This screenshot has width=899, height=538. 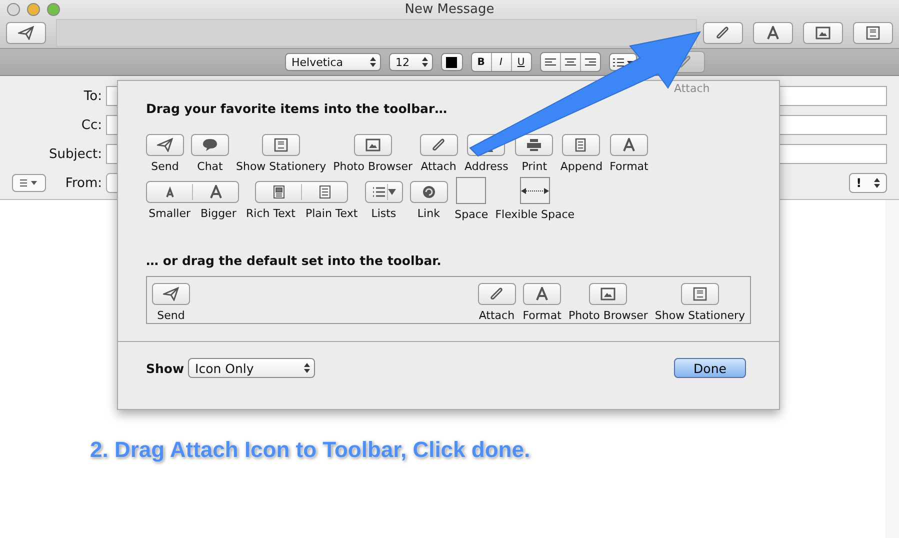 I want to click on item-label: Flexible Space, so click(x=535, y=214).